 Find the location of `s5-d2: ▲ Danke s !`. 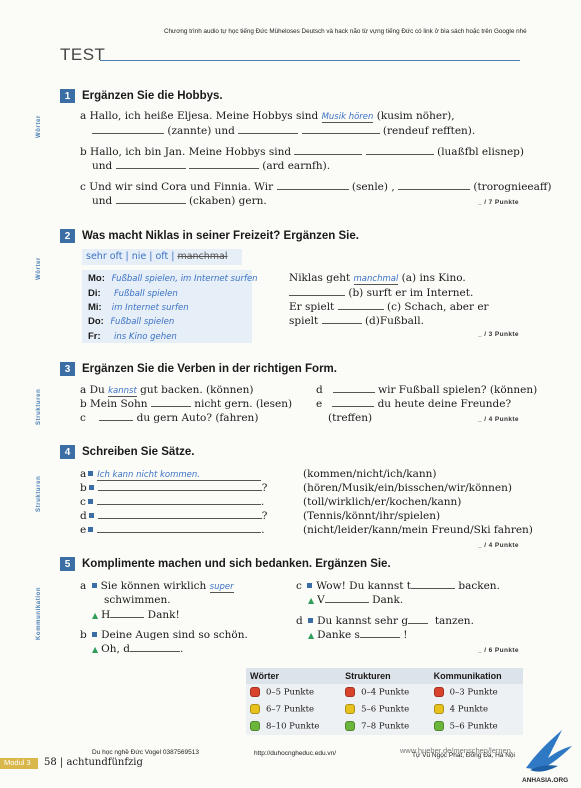

s5-d2: ▲ Danke s ! is located at coordinates (358, 635).